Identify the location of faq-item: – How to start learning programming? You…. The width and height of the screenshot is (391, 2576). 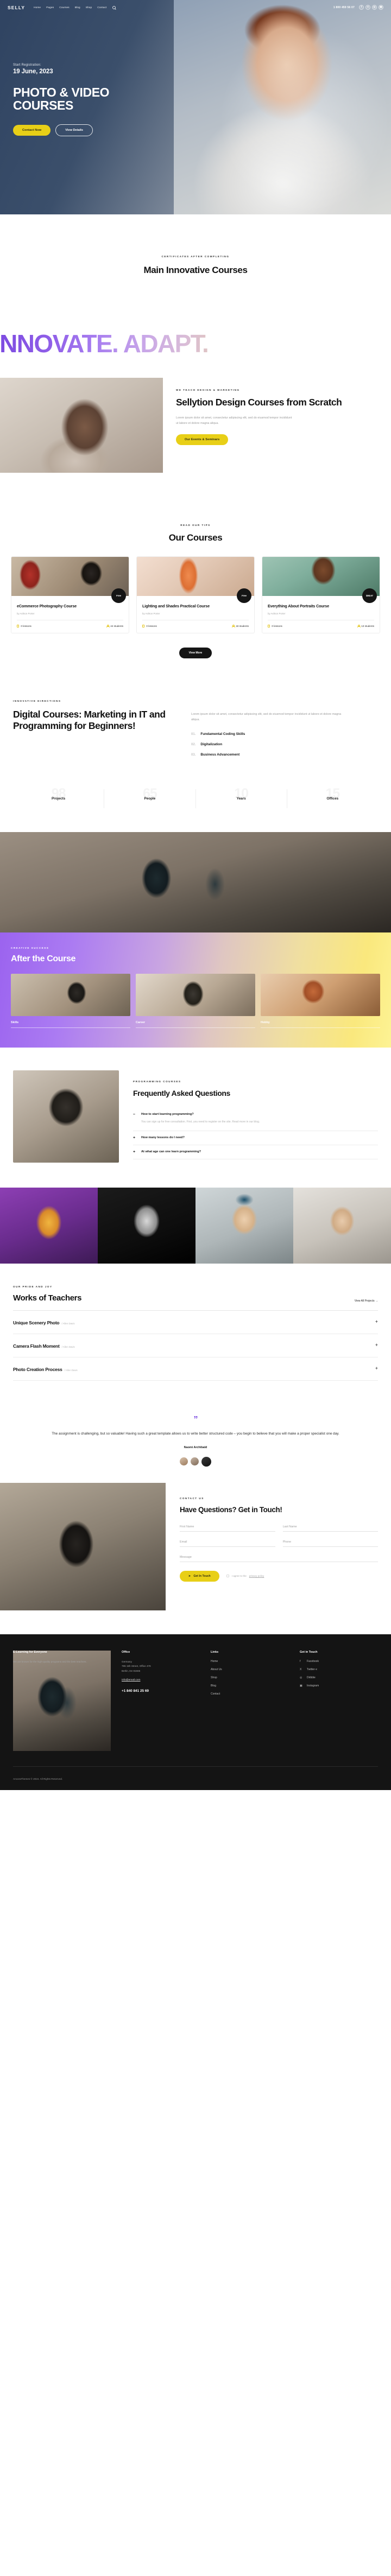
(255, 1119).